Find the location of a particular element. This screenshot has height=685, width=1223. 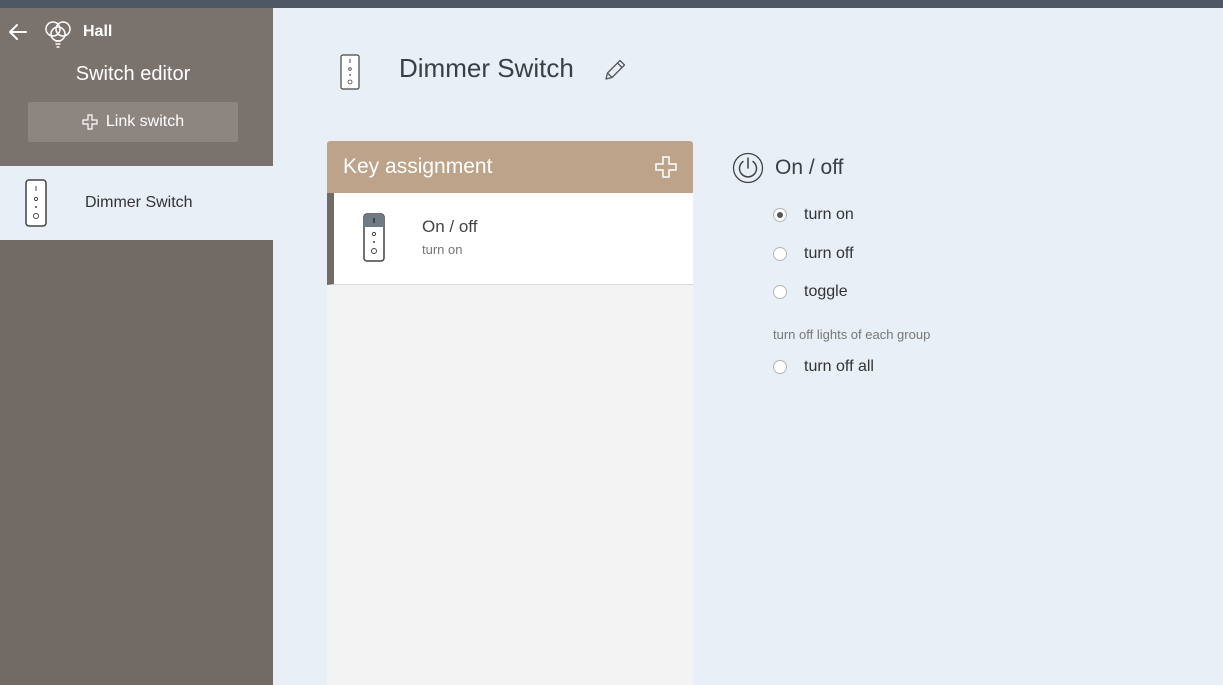

key-assignment-item: On / off turn on is located at coordinates (510, 239).